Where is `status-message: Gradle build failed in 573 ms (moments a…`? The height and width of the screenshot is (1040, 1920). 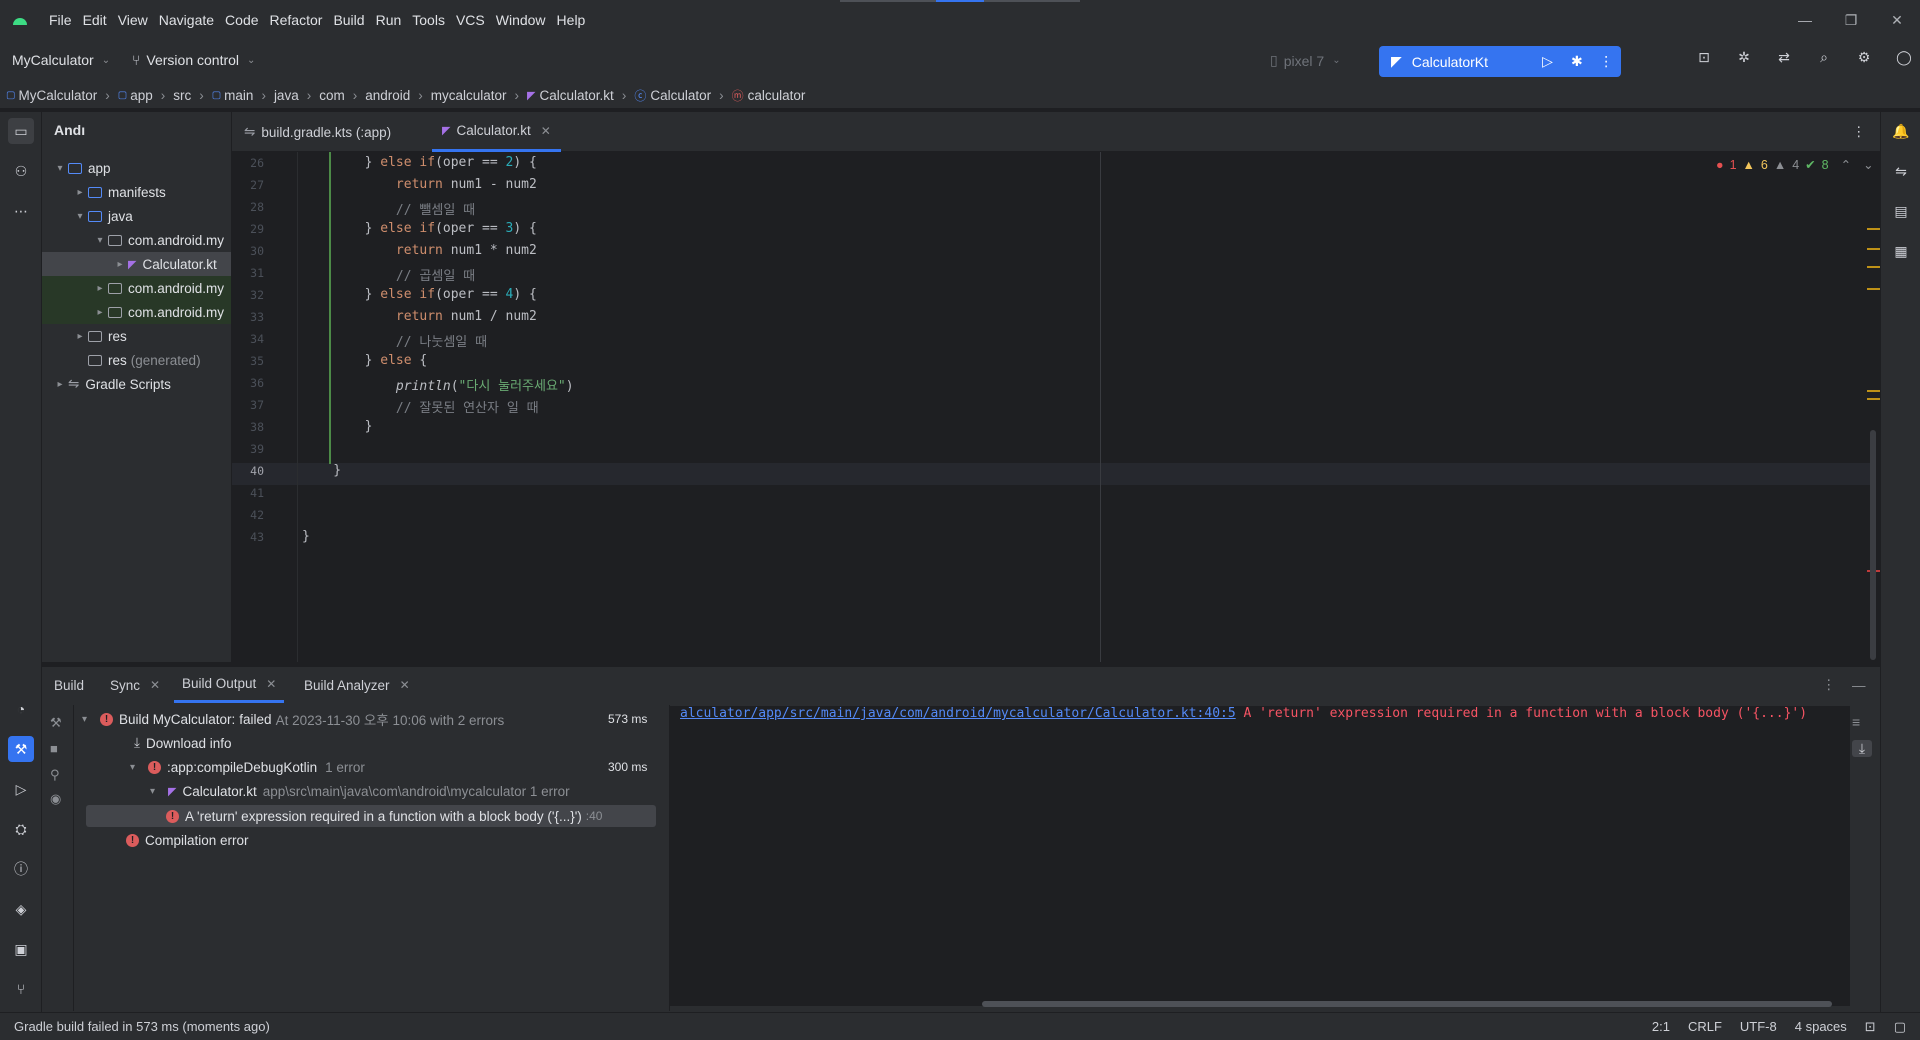
status-message: Gradle build failed in 573 ms (moments a… is located at coordinates (142, 1026).